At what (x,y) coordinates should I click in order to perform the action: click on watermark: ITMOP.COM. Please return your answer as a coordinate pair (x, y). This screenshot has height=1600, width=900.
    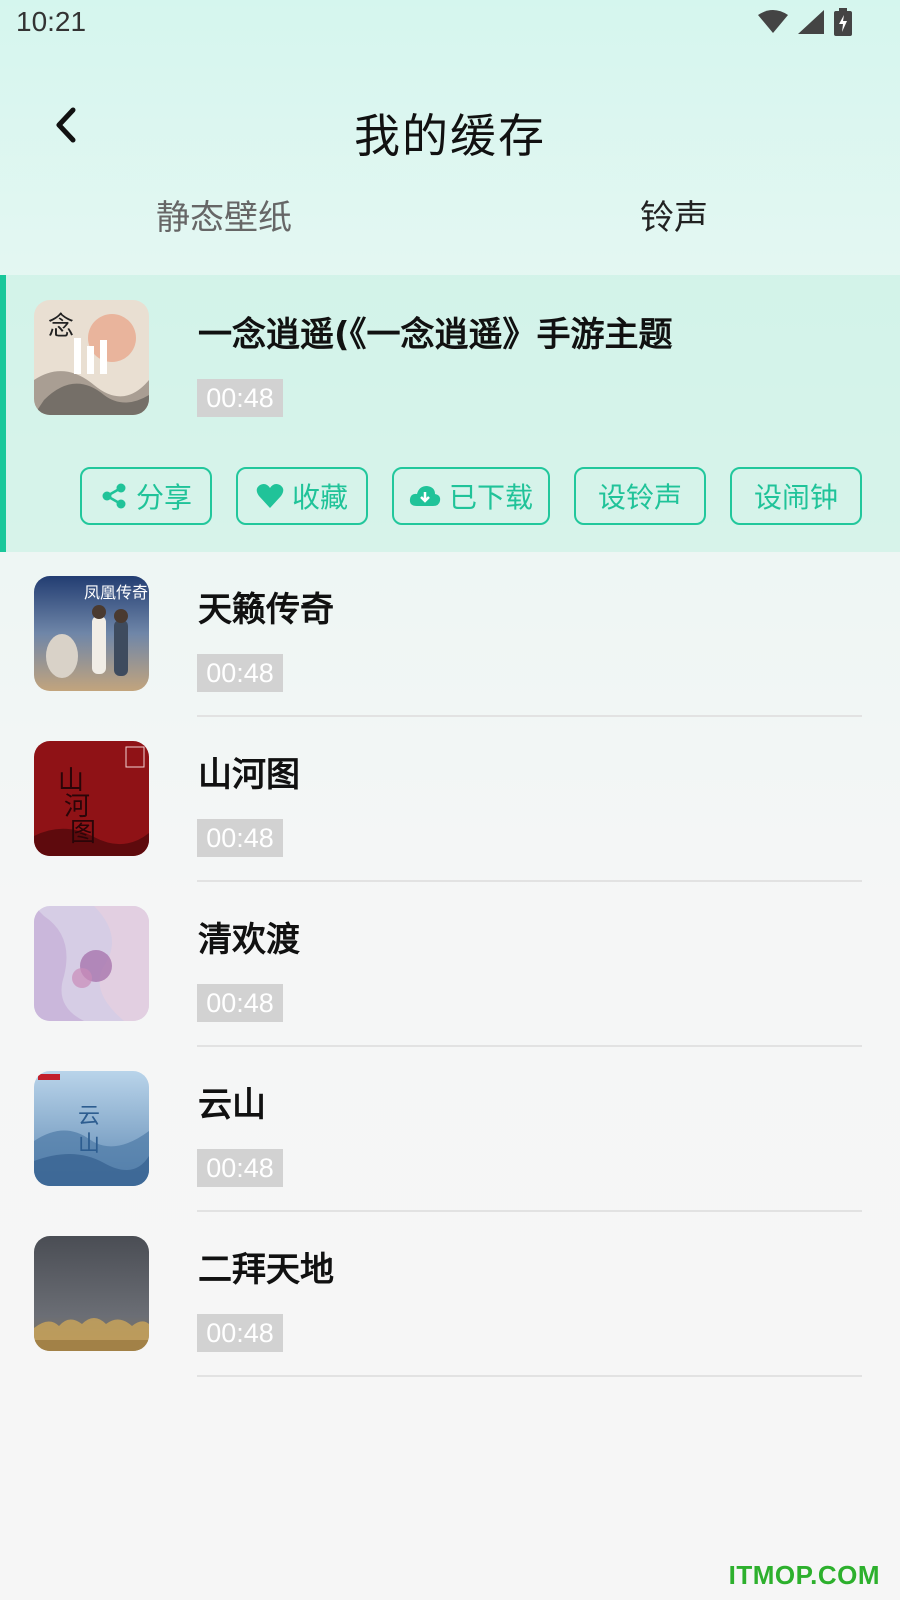
    Looking at the image, I should click on (804, 1575).